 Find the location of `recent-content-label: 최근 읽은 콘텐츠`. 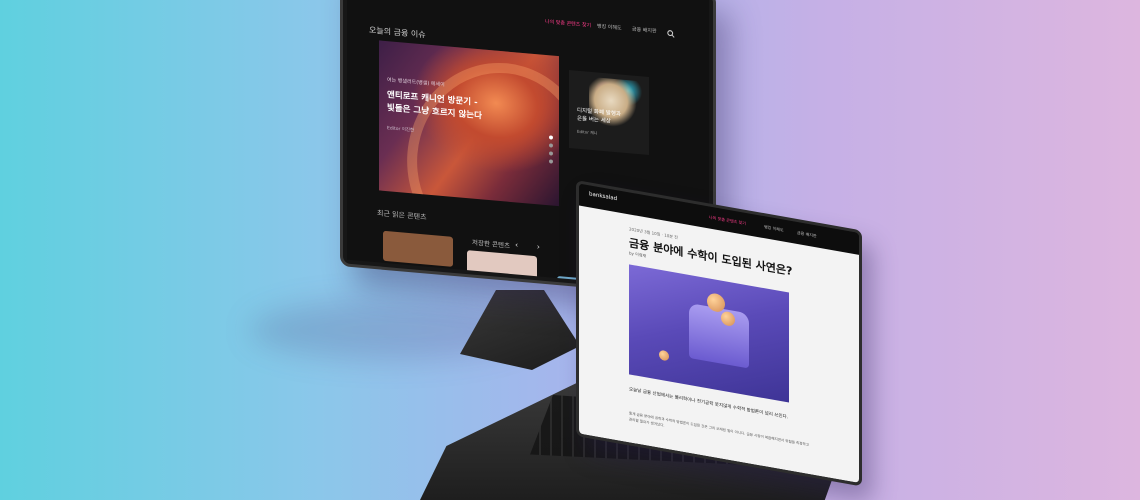

recent-content-label: 최근 읽은 콘텐츠 is located at coordinates (402, 215).